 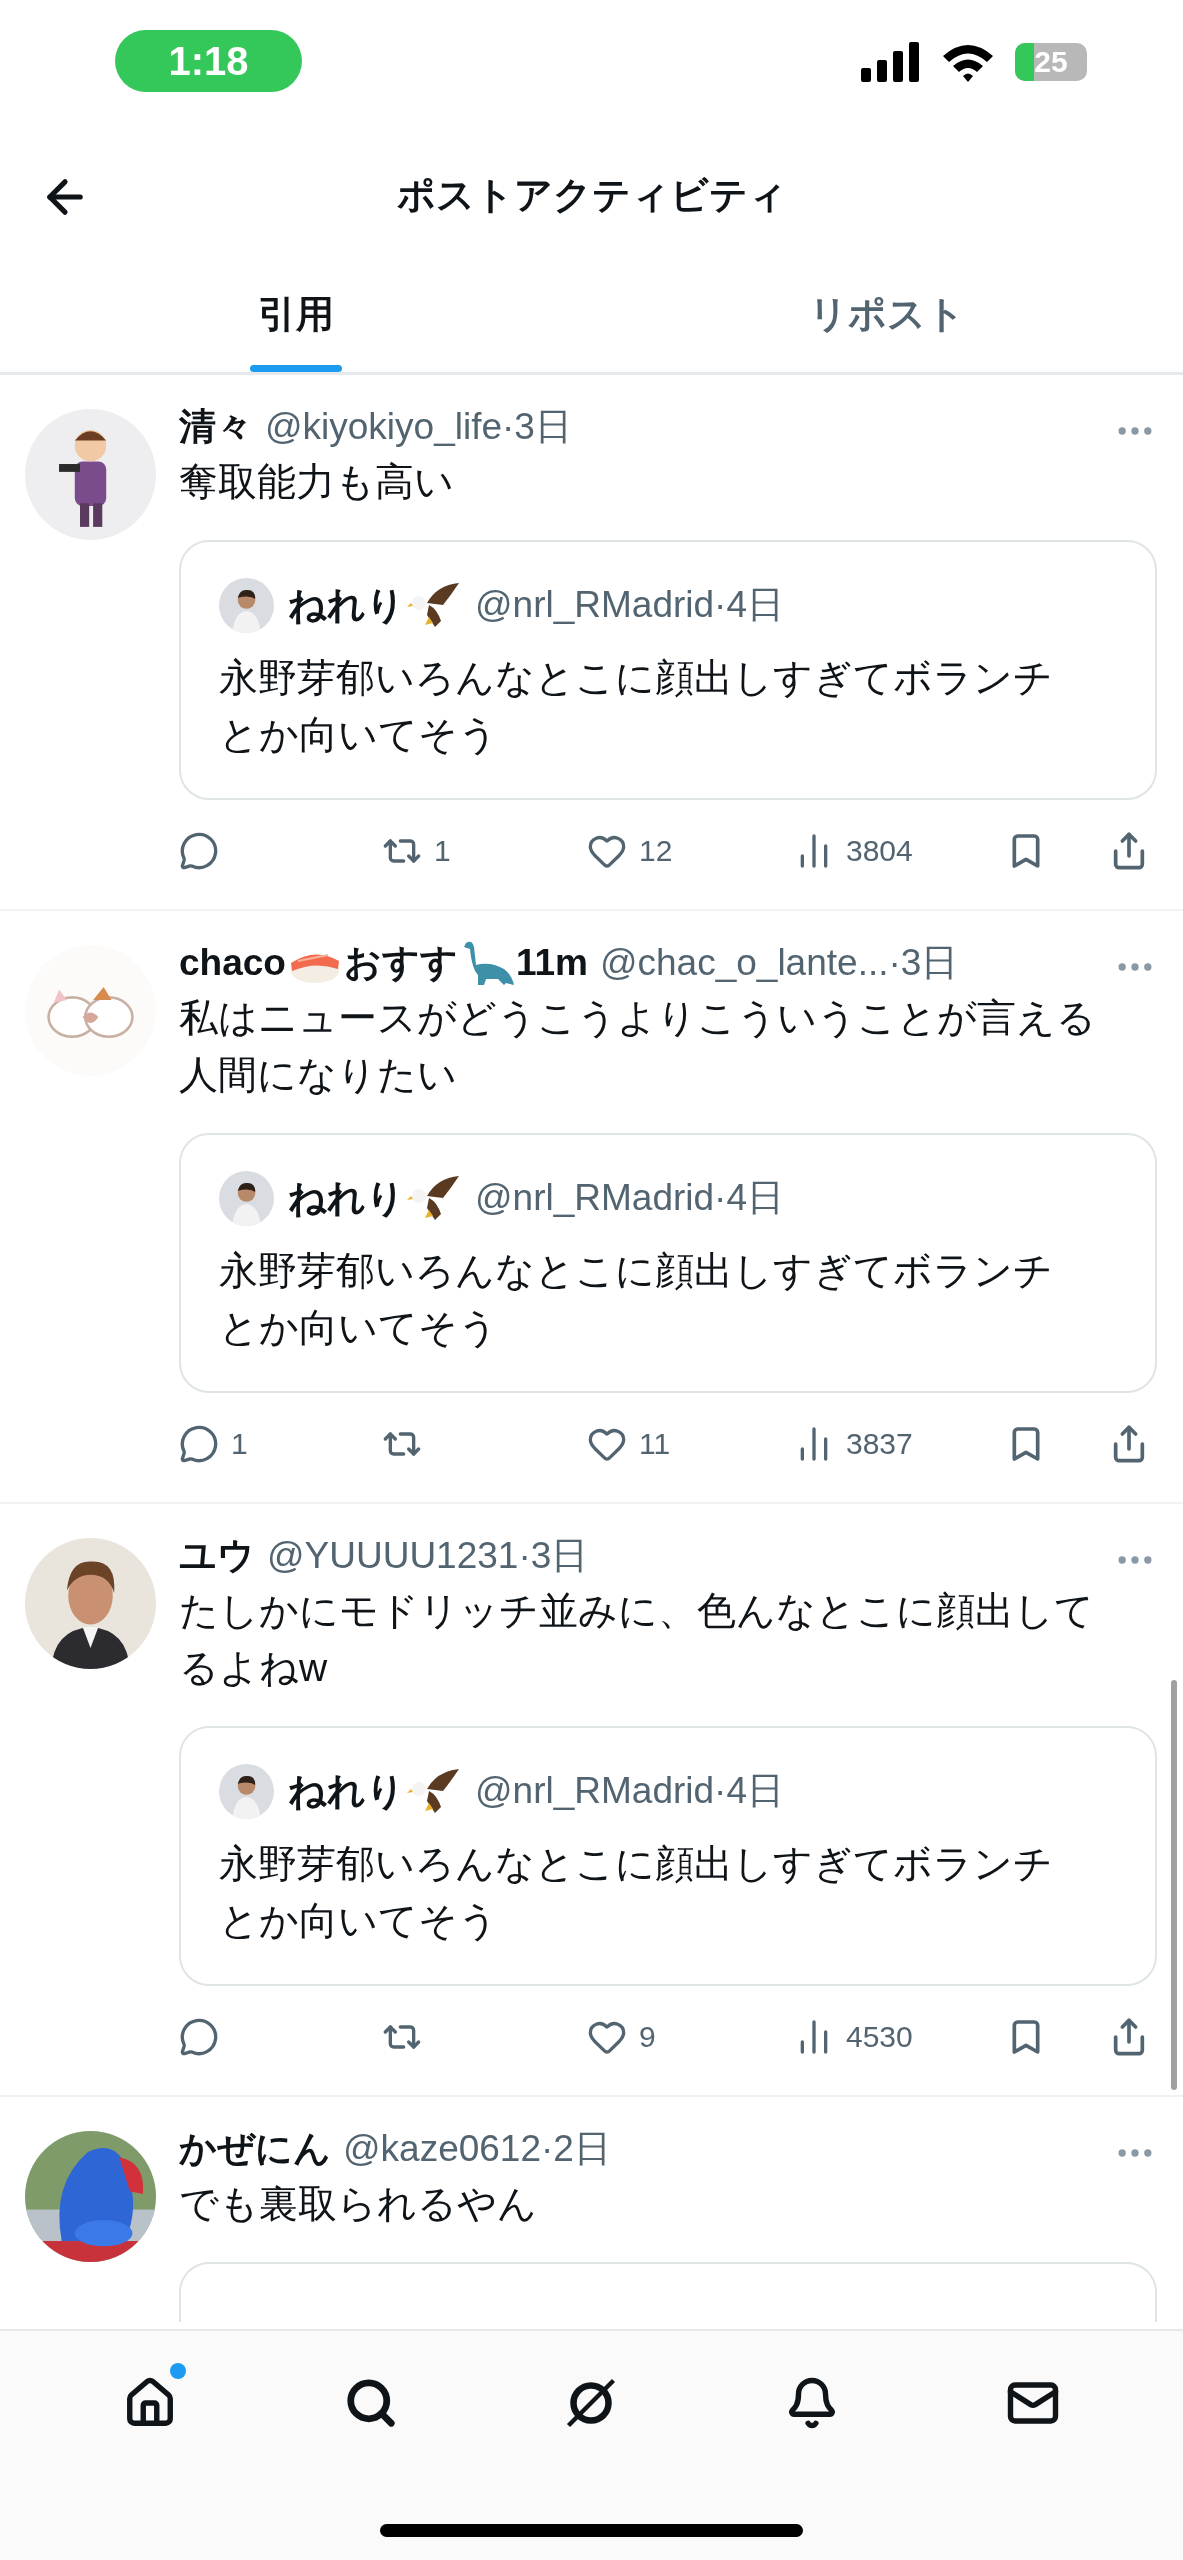 What do you see at coordinates (416, 851) in the screenshot?
I see `repost-button: 1` at bounding box center [416, 851].